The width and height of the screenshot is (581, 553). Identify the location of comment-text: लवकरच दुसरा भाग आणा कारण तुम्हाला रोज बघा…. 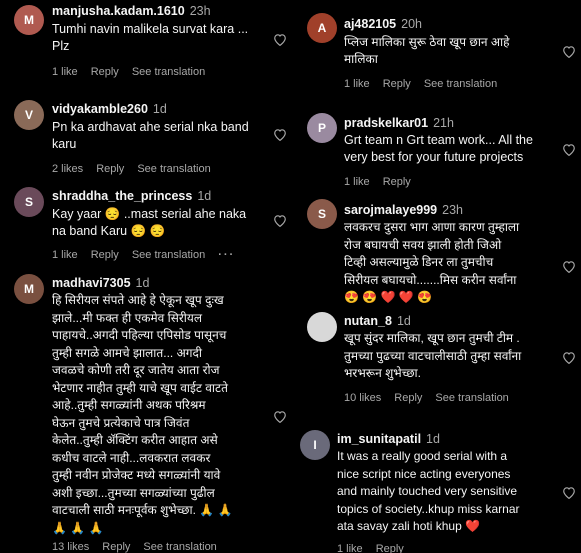
(432, 262).